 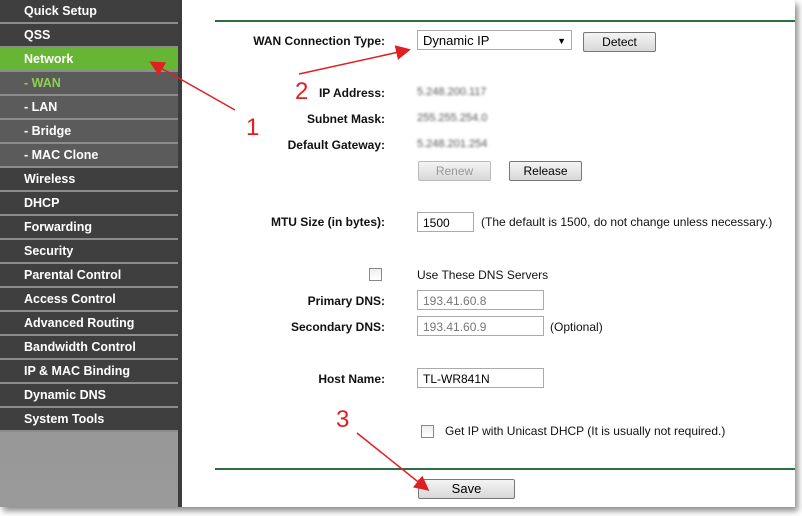 What do you see at coordinates (343, 419) in the screenshot?
I see `annotation-3: 3` at bounding box center [343, 419].